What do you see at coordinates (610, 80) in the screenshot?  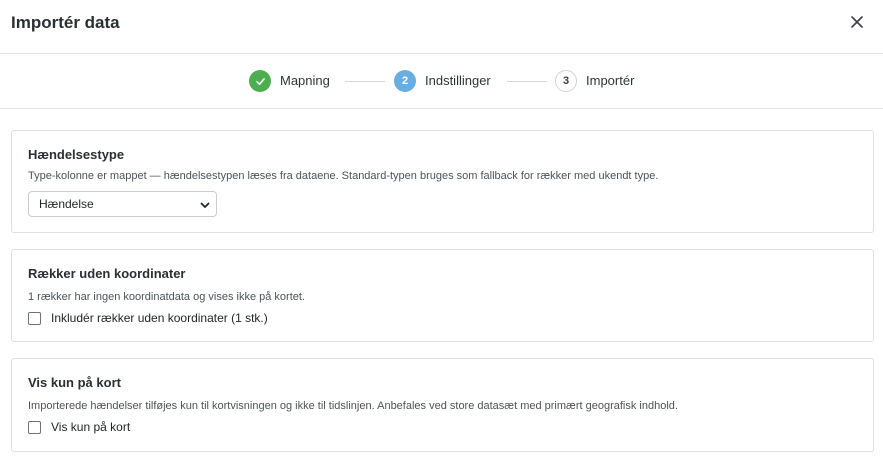 I see `step-label-import: Importér` at bounding box center [610, 80].